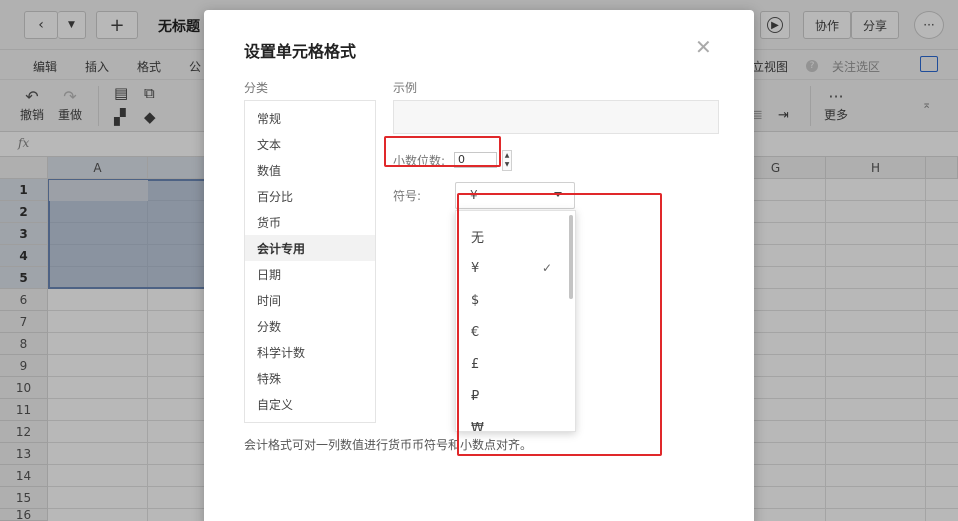 Image resolution: width=958 pixels, height=521 pixels. I want to click on category-item: 自定义, so click(310, 404).